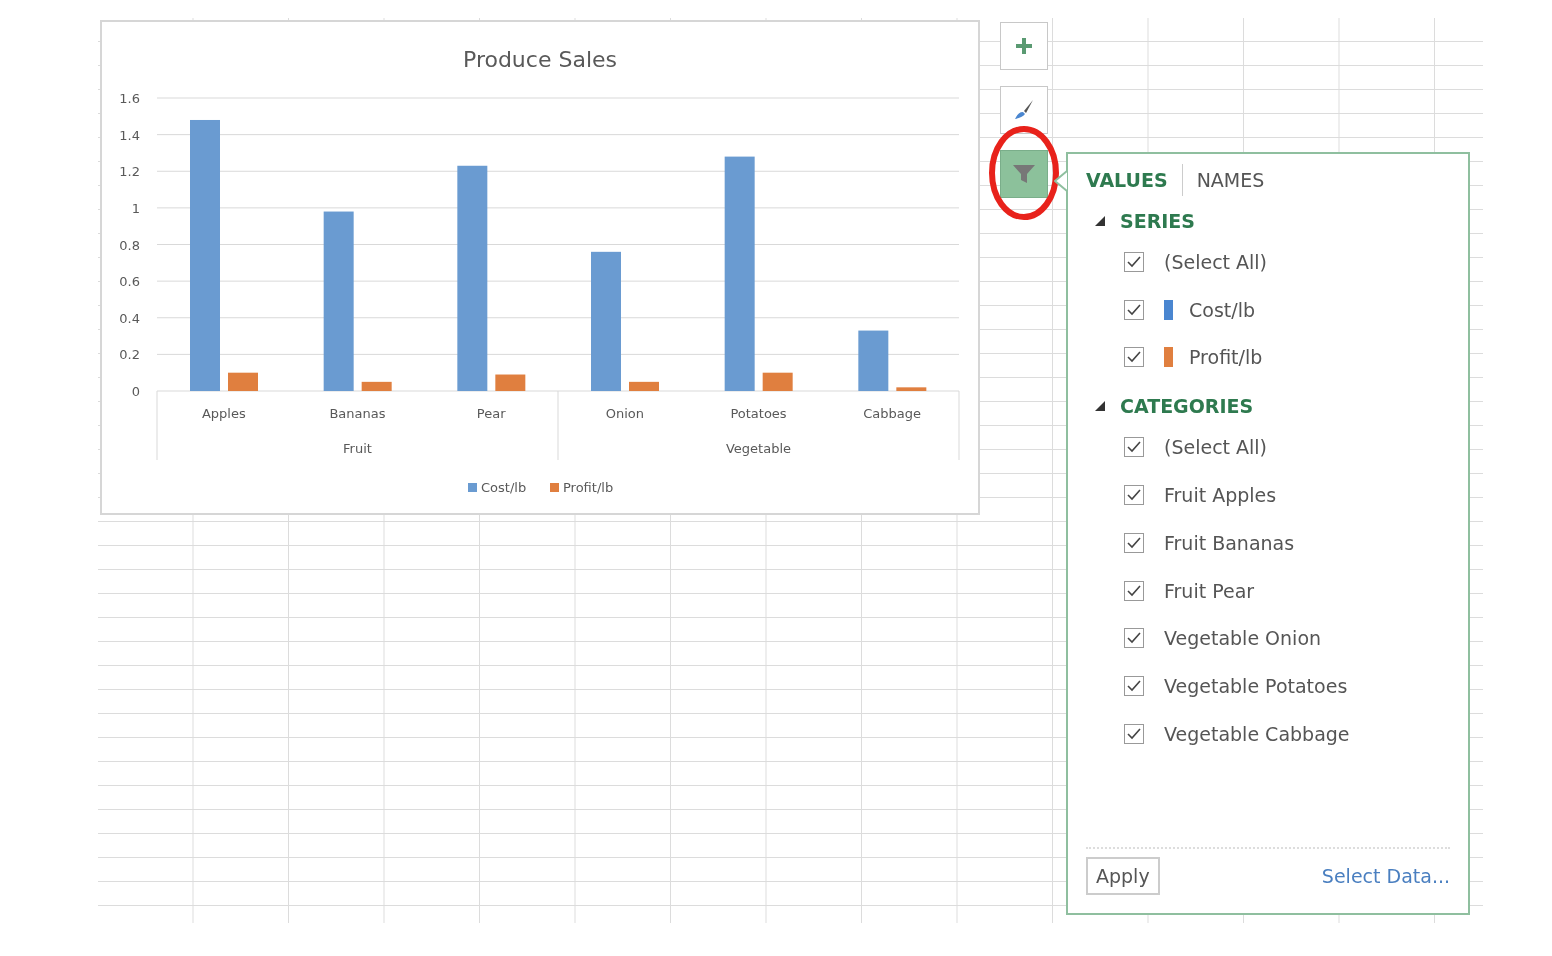 The height and width of the screenshot is (956, 1552). What do you see at coordinates (1230, 180) in the screenshot?
I see `panel-tab: NAMES` at bounding box center [1230, 180].